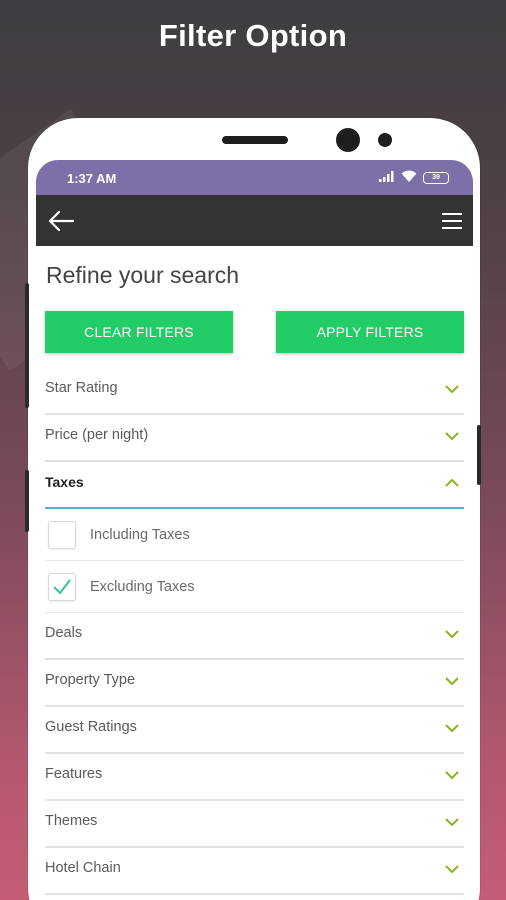  What do you see at coordinates (254, 824) in the screenshot?
I see `filter-themes: Themes` at bounding box center [254, 824].